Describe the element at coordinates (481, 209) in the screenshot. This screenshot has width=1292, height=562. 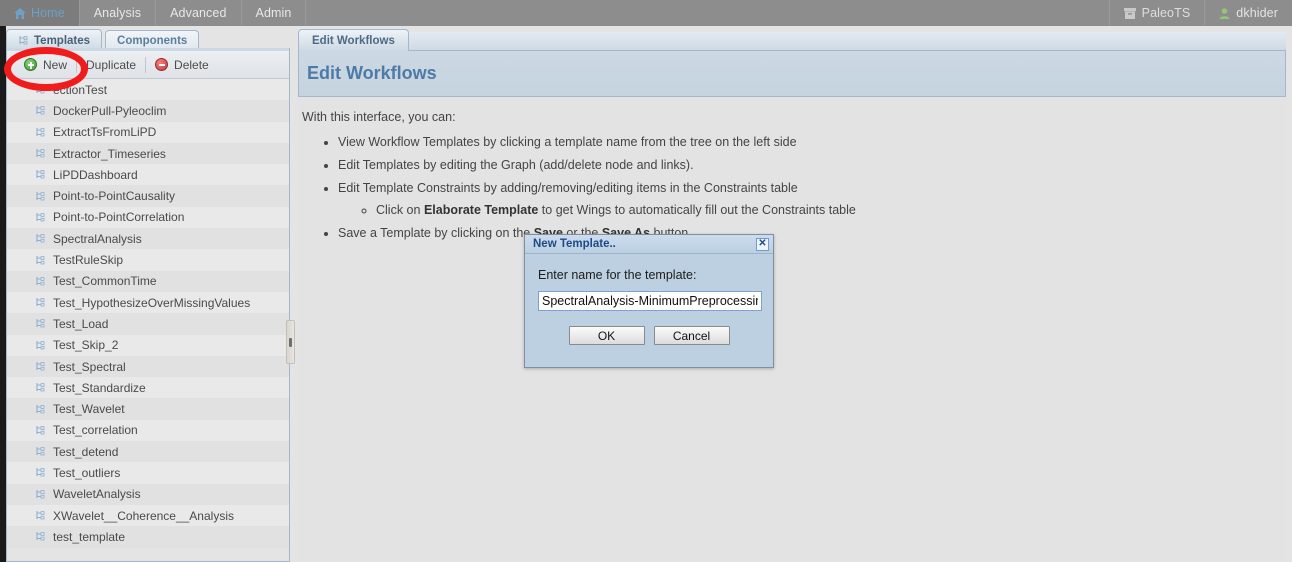
I see `bullet-3-sub-bold: Elaborate Template` at that location.